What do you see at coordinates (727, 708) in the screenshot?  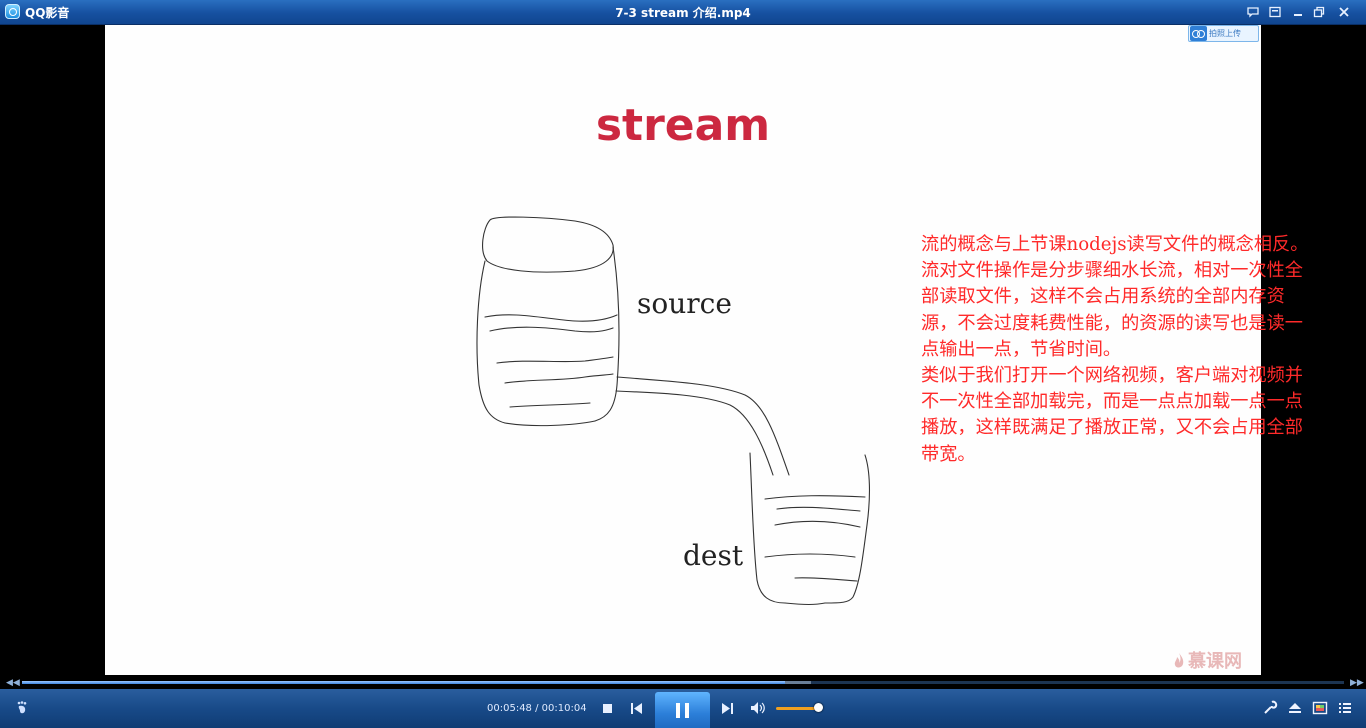 I see `next-icon` at bounding box center [727, 708].